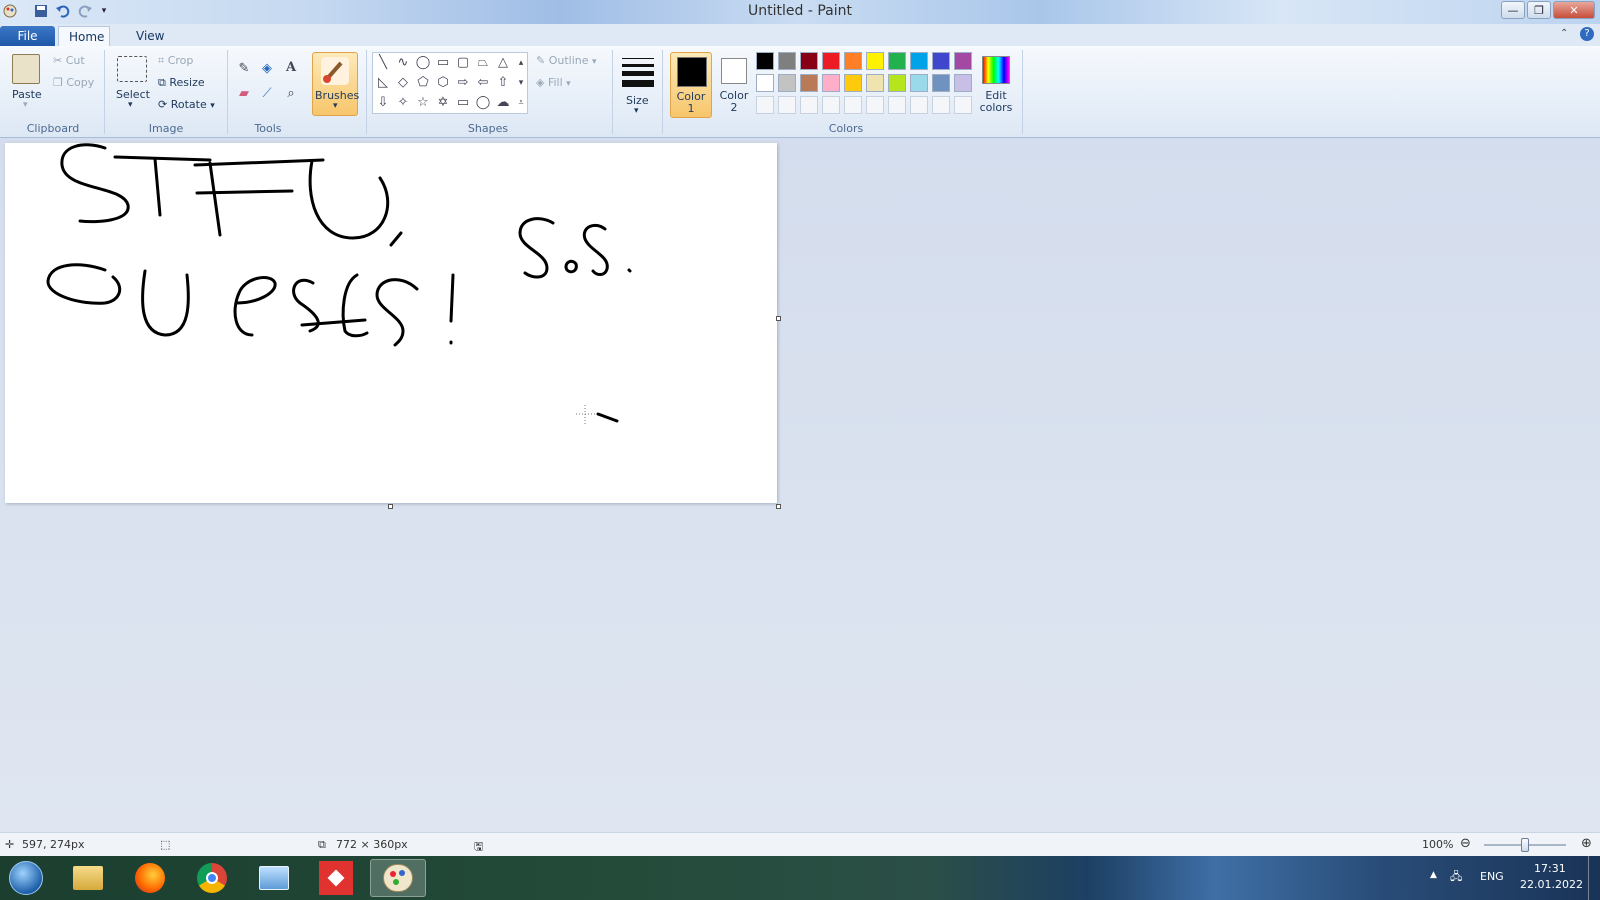 The width and height of the screenshot is (1600, 900). I want to click on crop-button: ⌗ Crop, so click(175, 61).